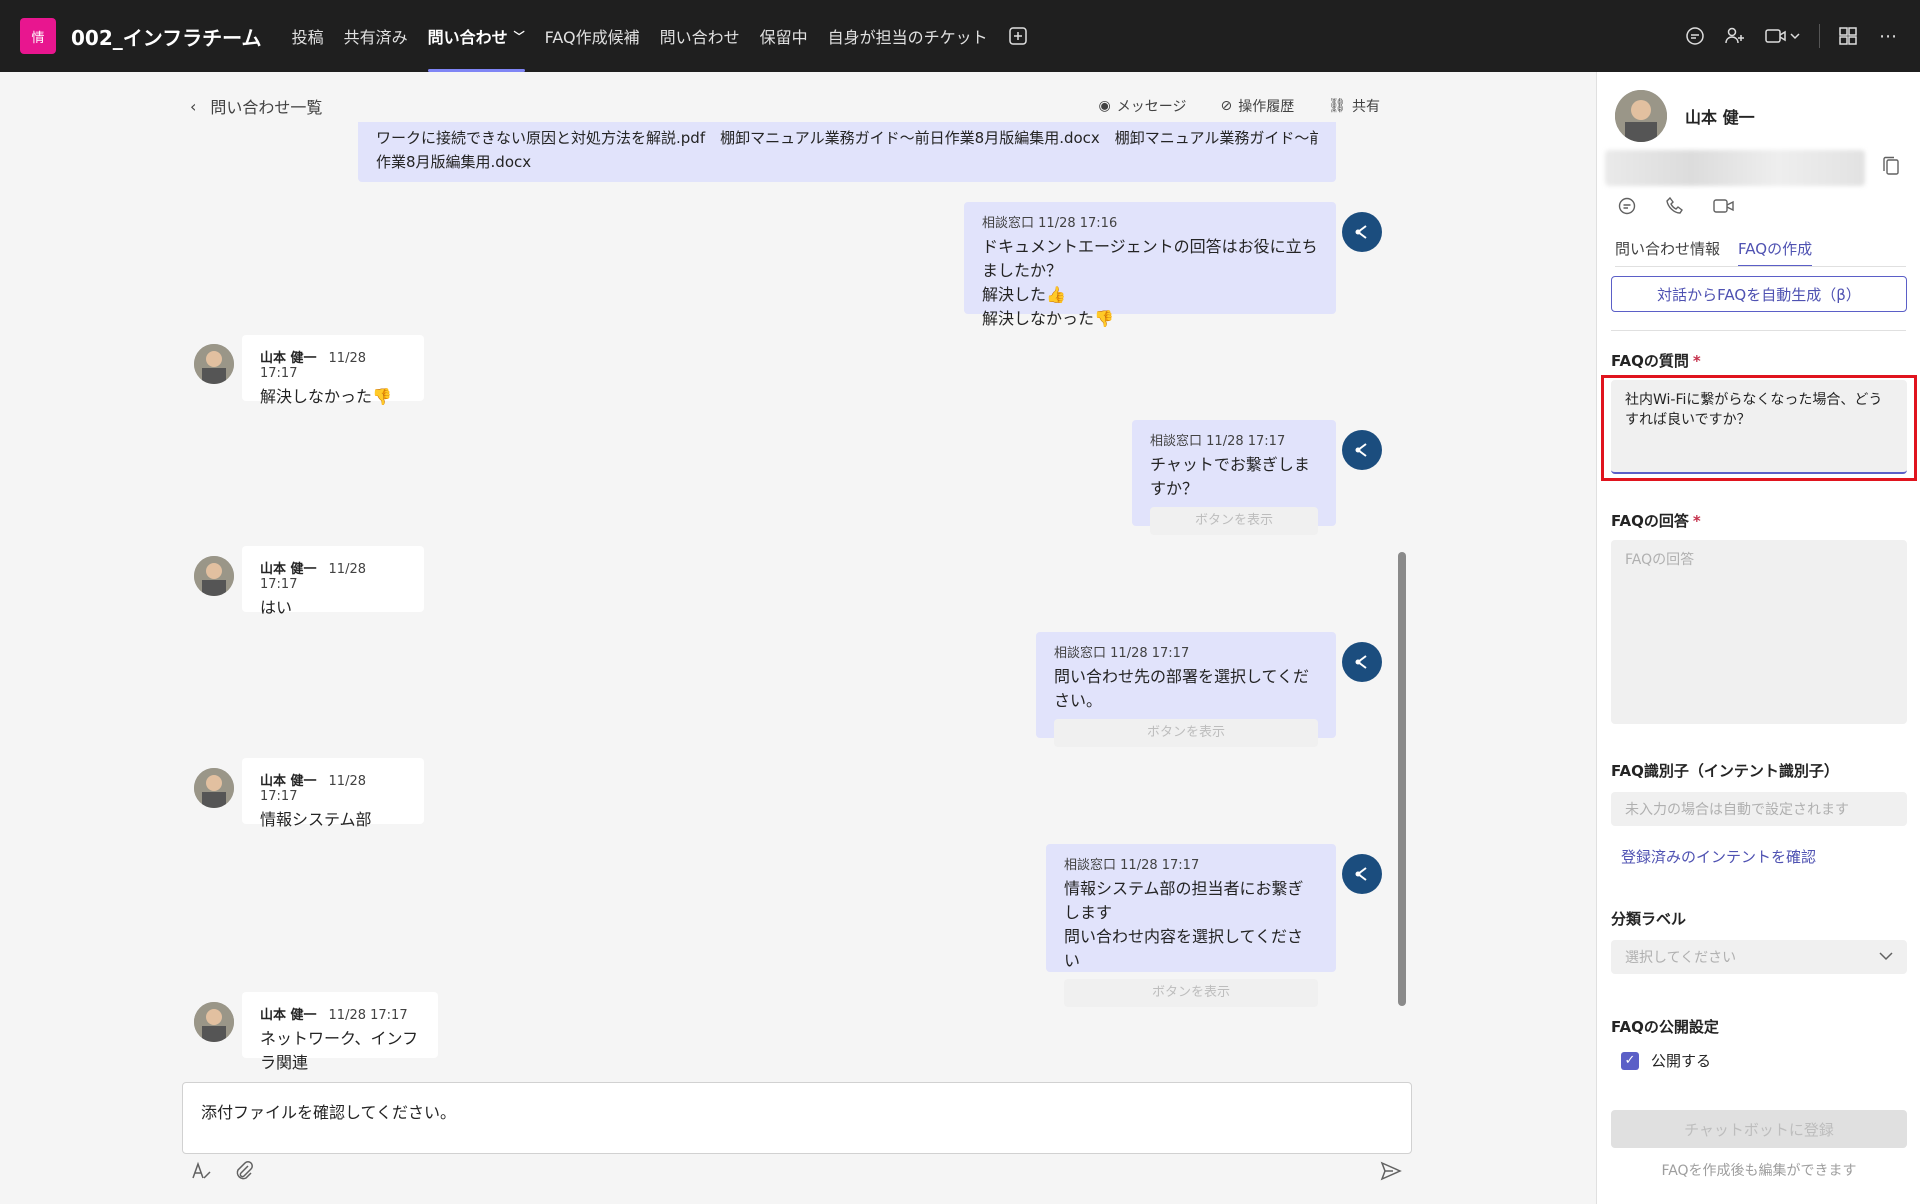  Describe the element at coordinates (592, 36) in the screenshot. I see `tab-faq-candidates: FAQ作成候補` at that location.